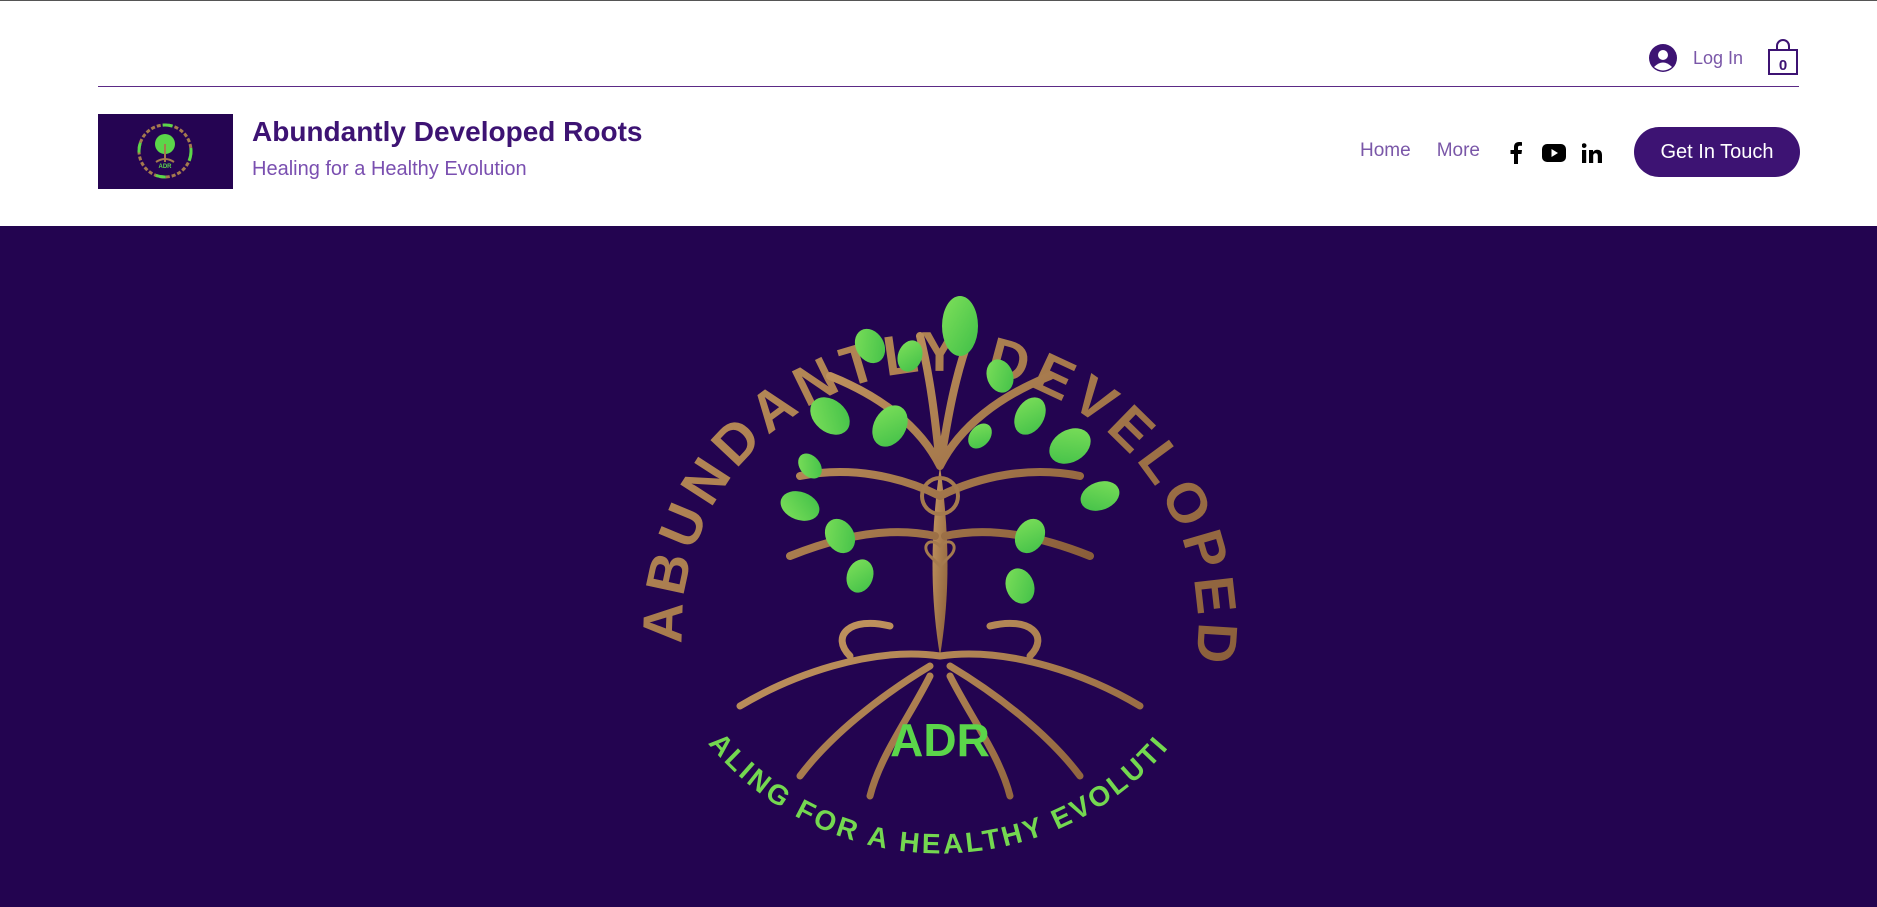 This screenshot has width=1877, height=907. What do you see at coordinates (1516, 153) in the screenshot?
I see `facebook-icon` at bounding box center [1516, 153].